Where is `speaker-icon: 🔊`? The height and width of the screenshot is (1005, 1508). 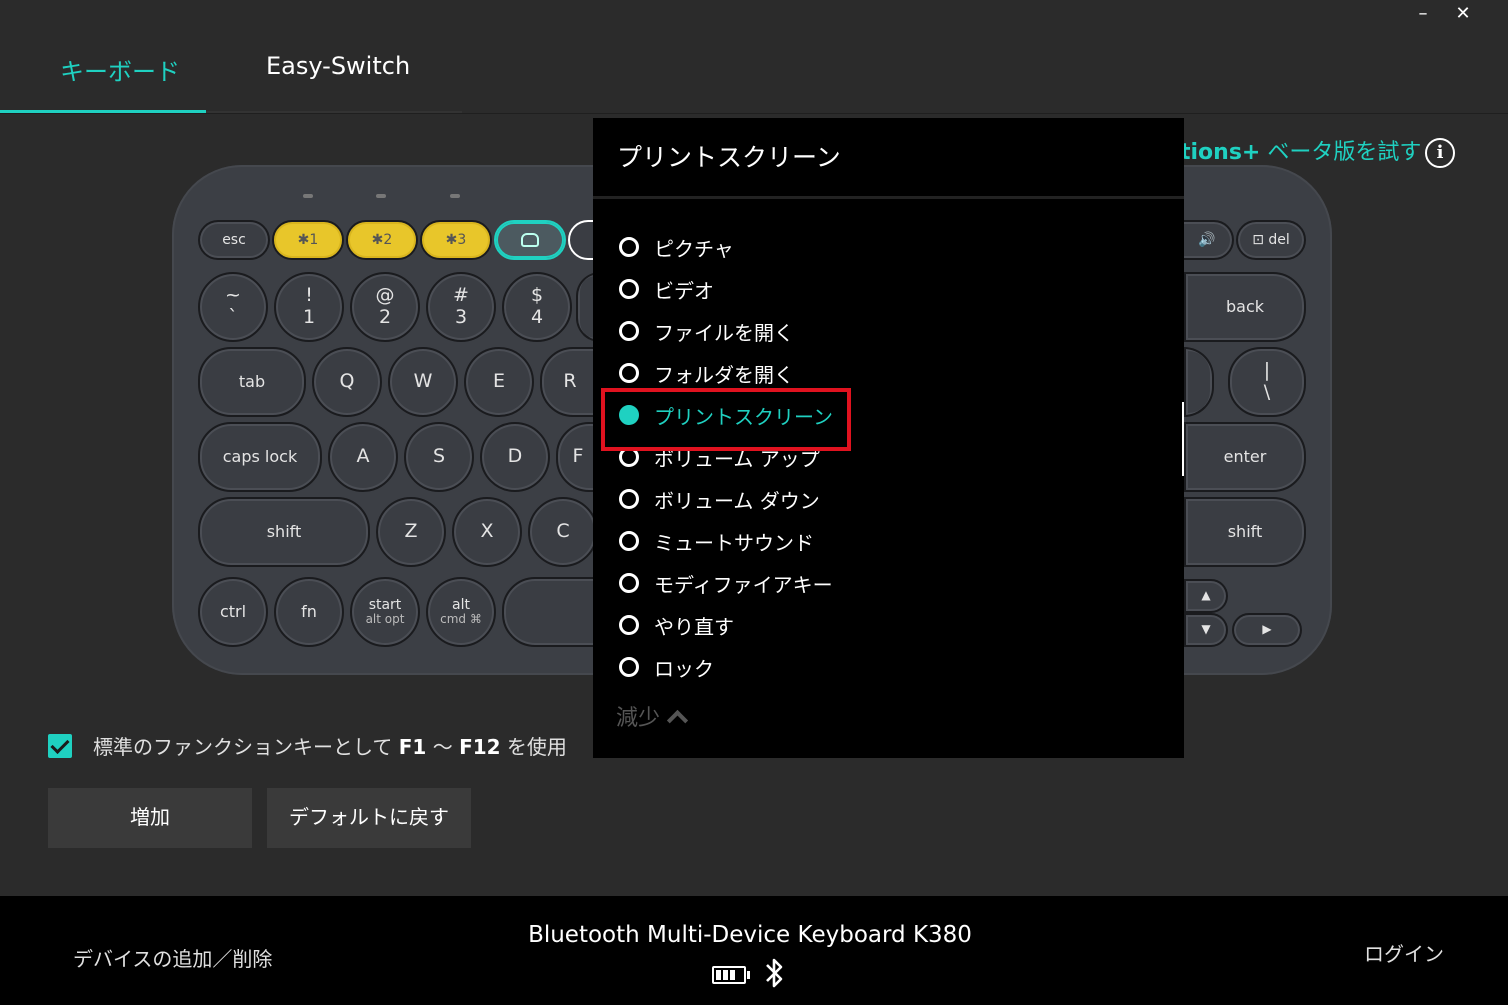
speaker-icon: 🔊 is located at coordinates (1207, 239).